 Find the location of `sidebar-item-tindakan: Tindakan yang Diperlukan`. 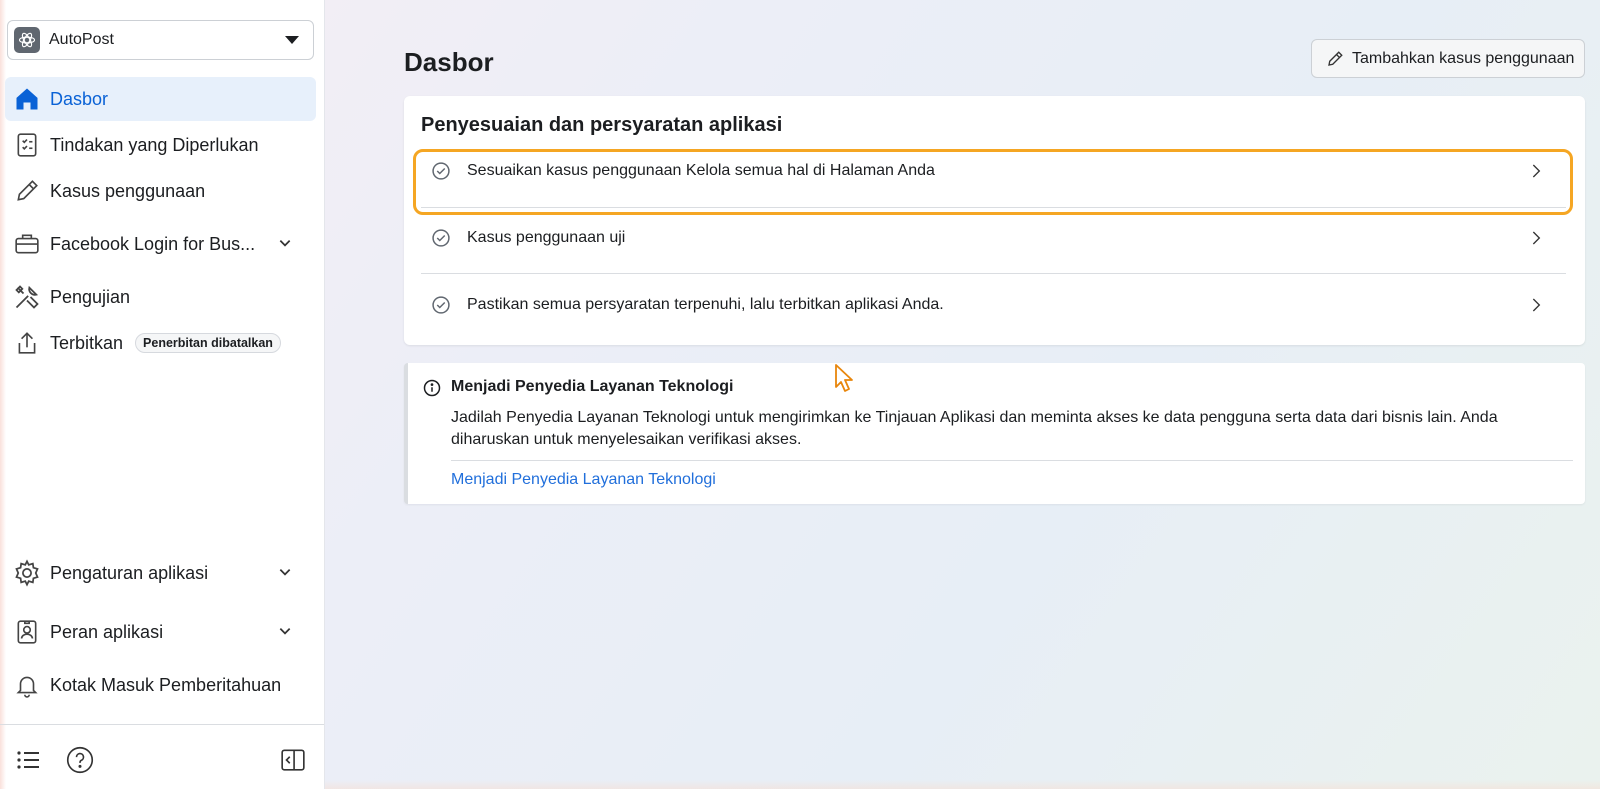

sidebar-item-tindakan: Tindakan yang Diperlukan is located at coordinates (160, 145).